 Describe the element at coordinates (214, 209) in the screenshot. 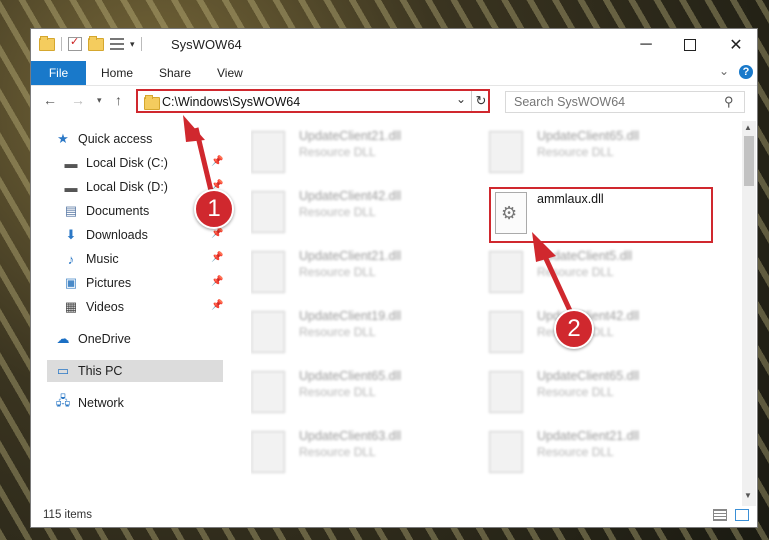

I see `annotation-badge-1: 1` at that location.